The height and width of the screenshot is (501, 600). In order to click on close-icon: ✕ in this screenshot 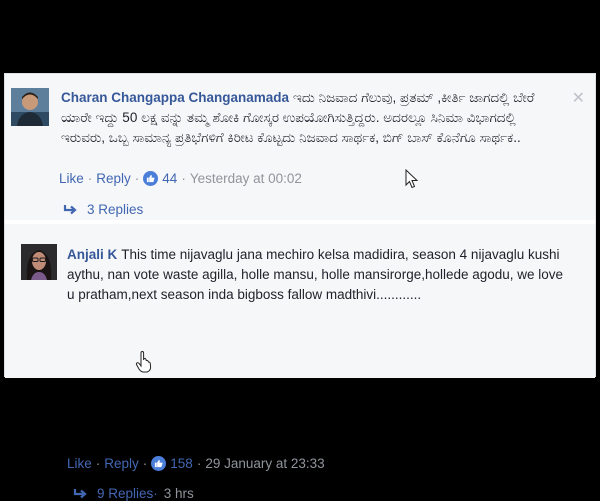, I will do `click(578, 98)`.